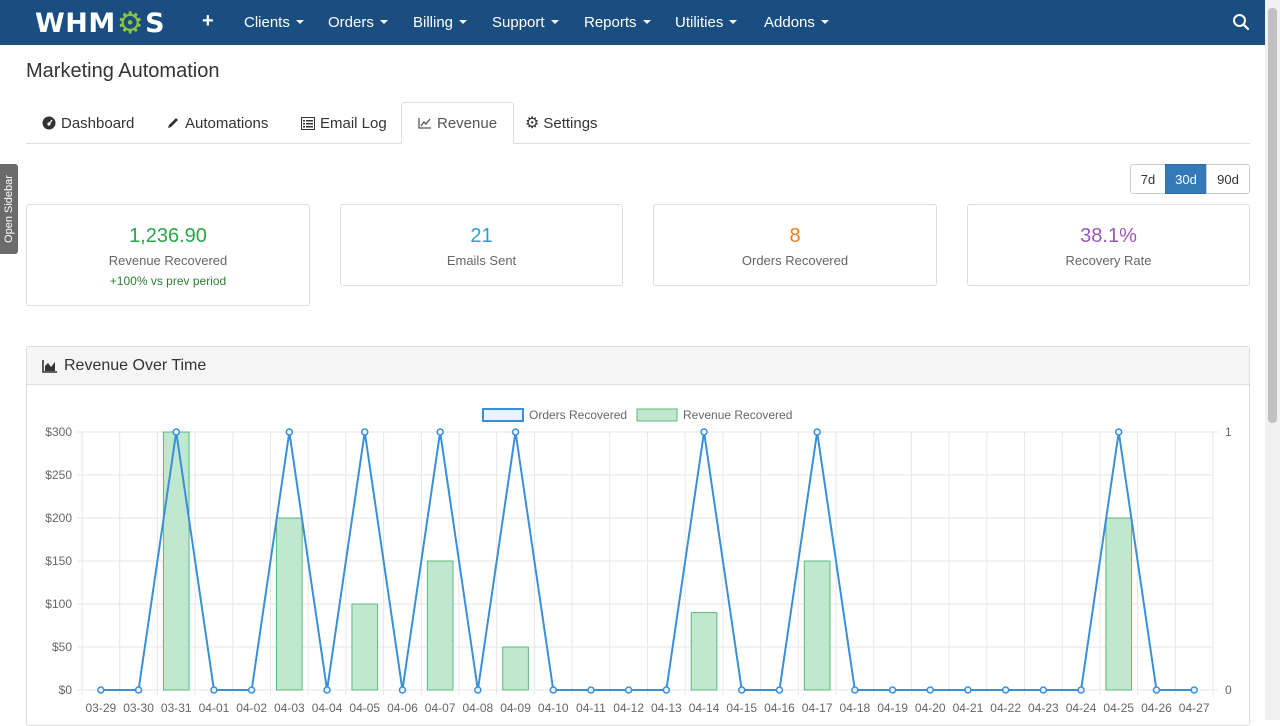 The width and height of the screenshot is (1280, 726). I want to click on x-tick-label: 04-20, so click(930, 708).